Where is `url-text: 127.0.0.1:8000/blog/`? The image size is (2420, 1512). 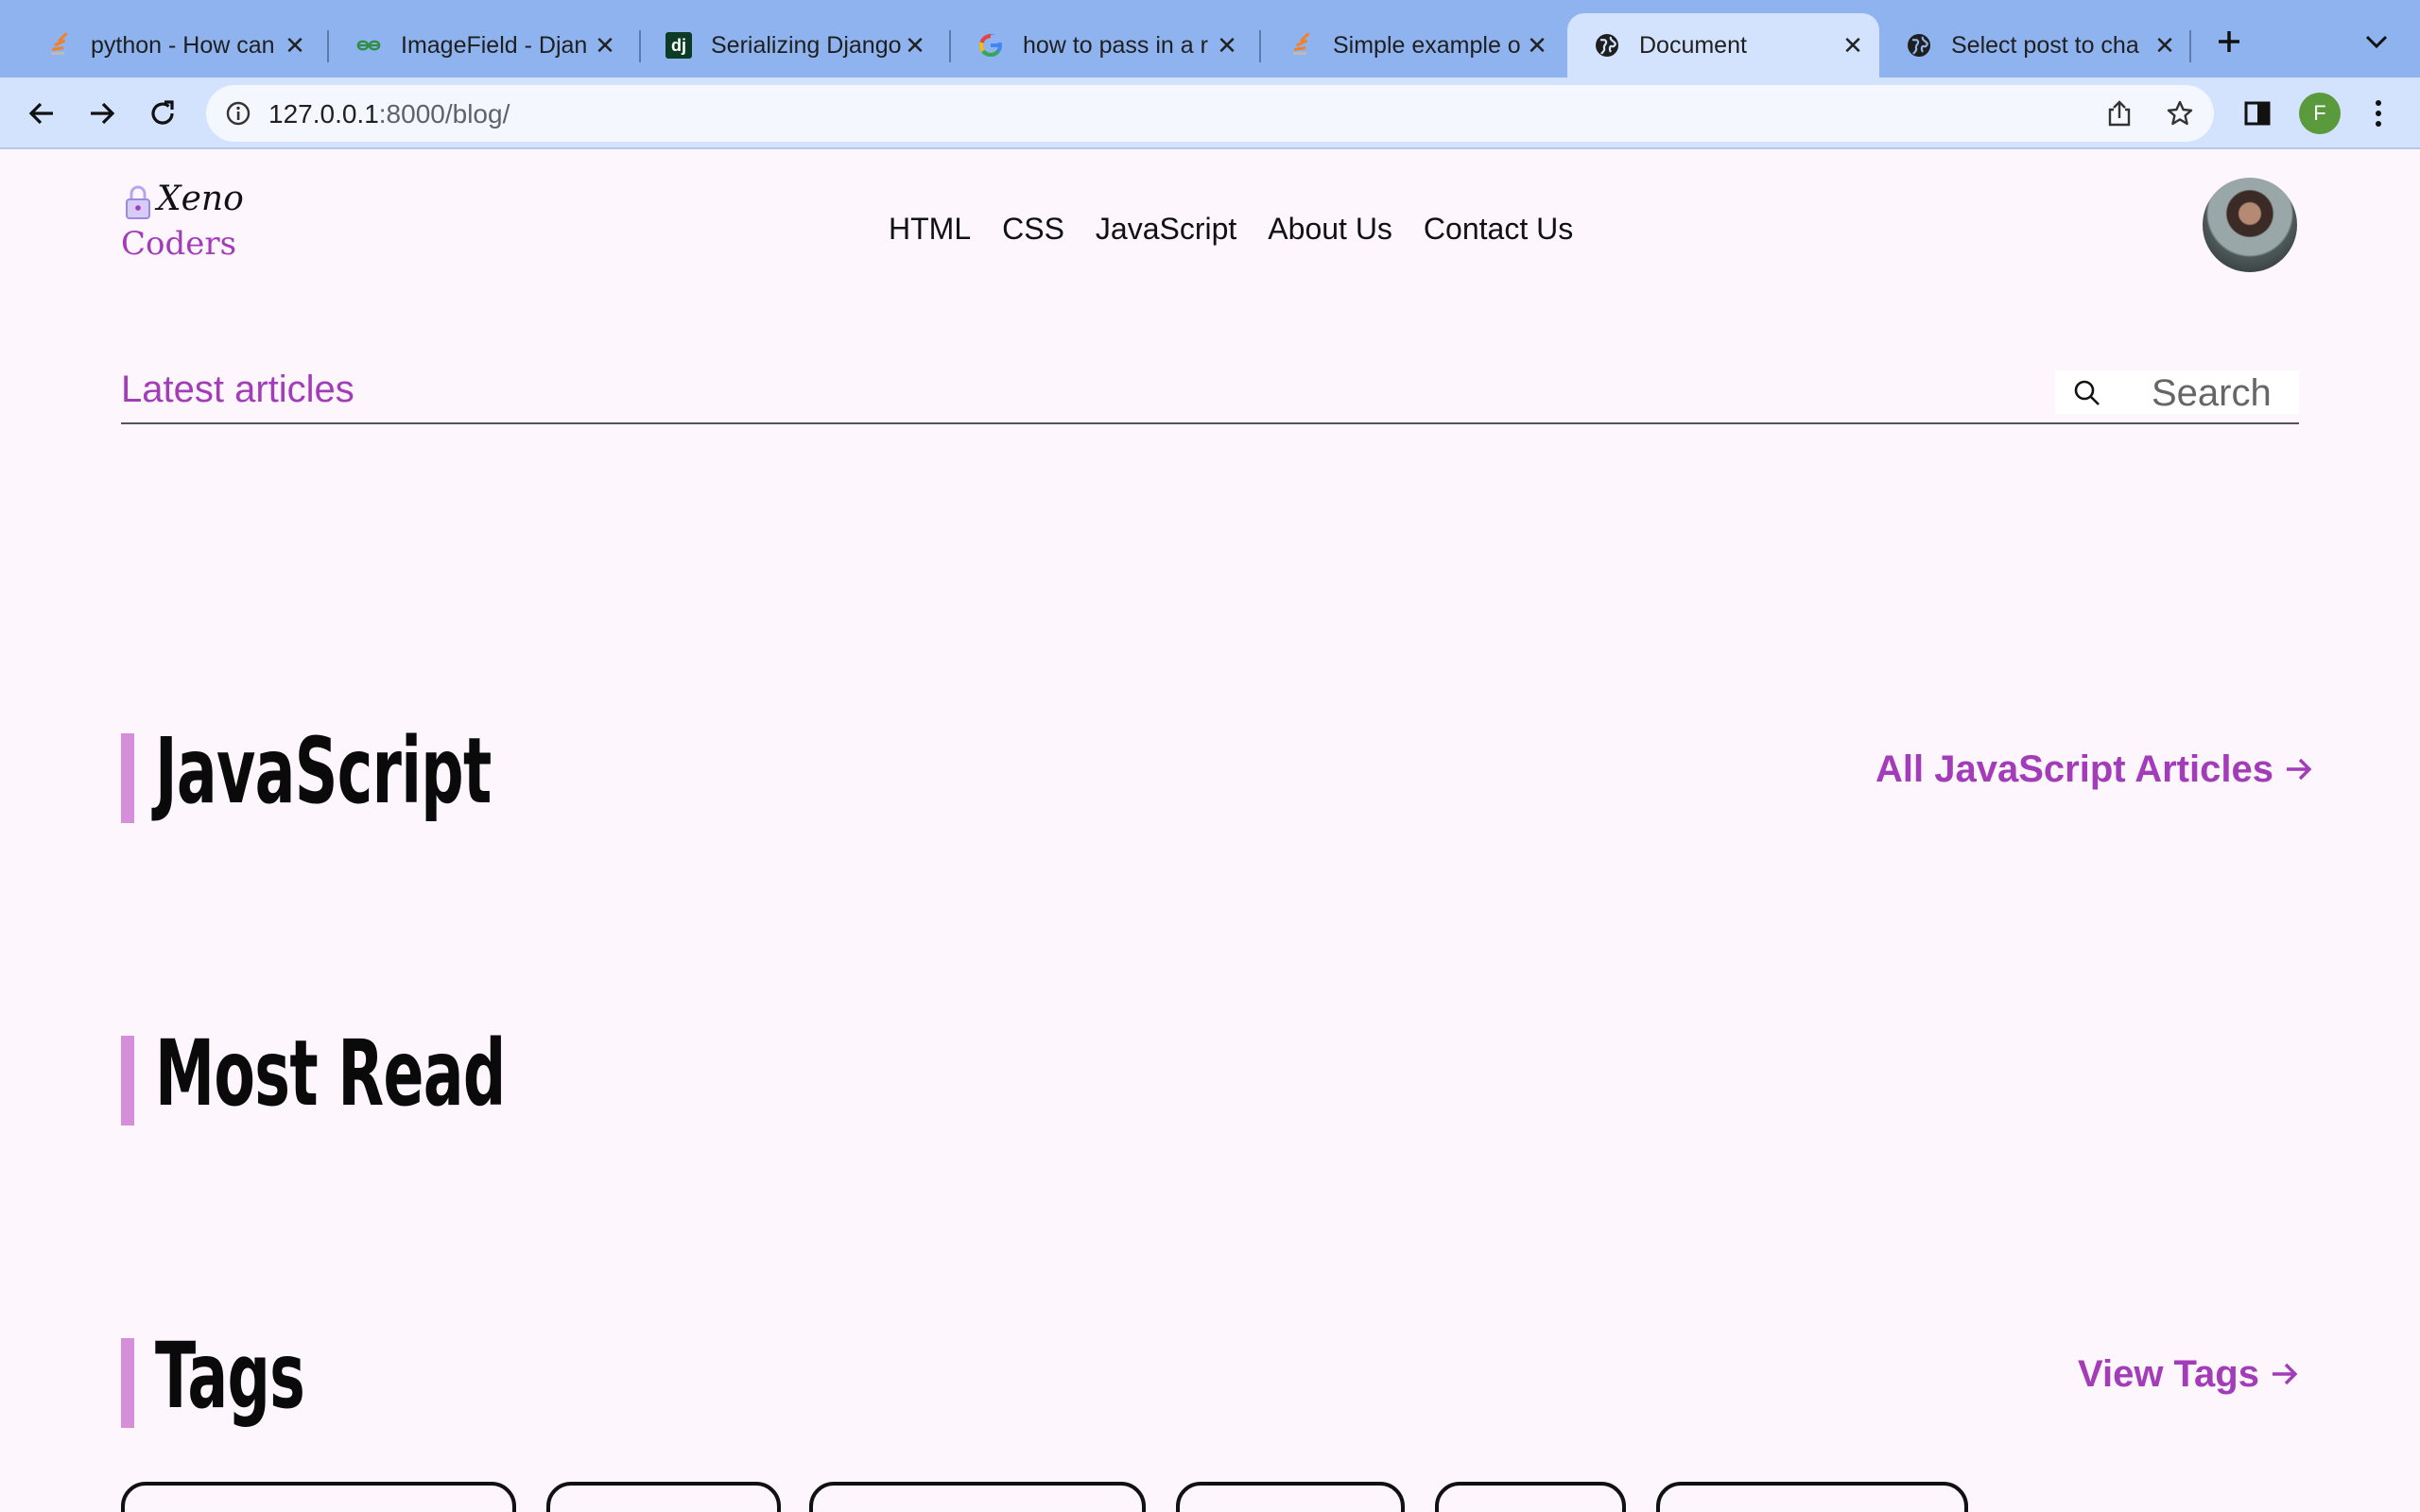 url-text: 127.0.0.1:8000/blog/ is located at coordinates (389, 114).